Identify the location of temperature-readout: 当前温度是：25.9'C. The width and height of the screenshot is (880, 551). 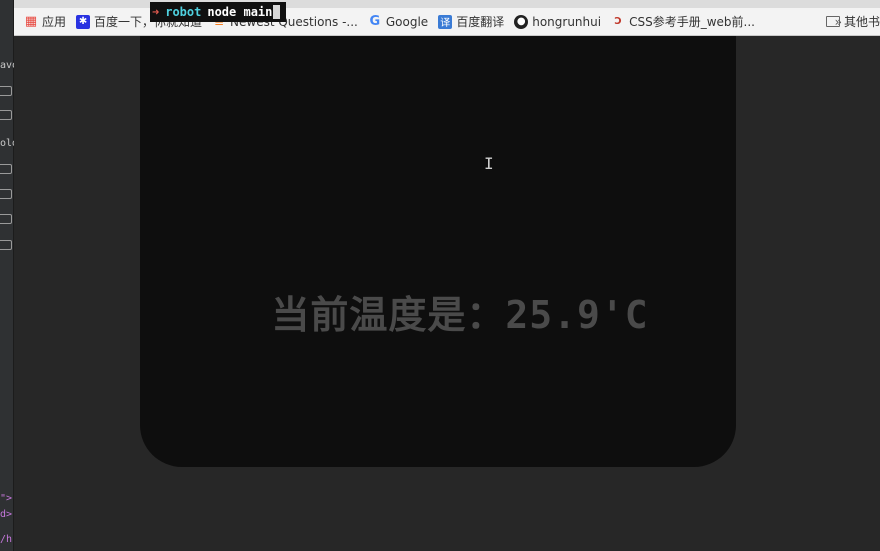
(460, 315).